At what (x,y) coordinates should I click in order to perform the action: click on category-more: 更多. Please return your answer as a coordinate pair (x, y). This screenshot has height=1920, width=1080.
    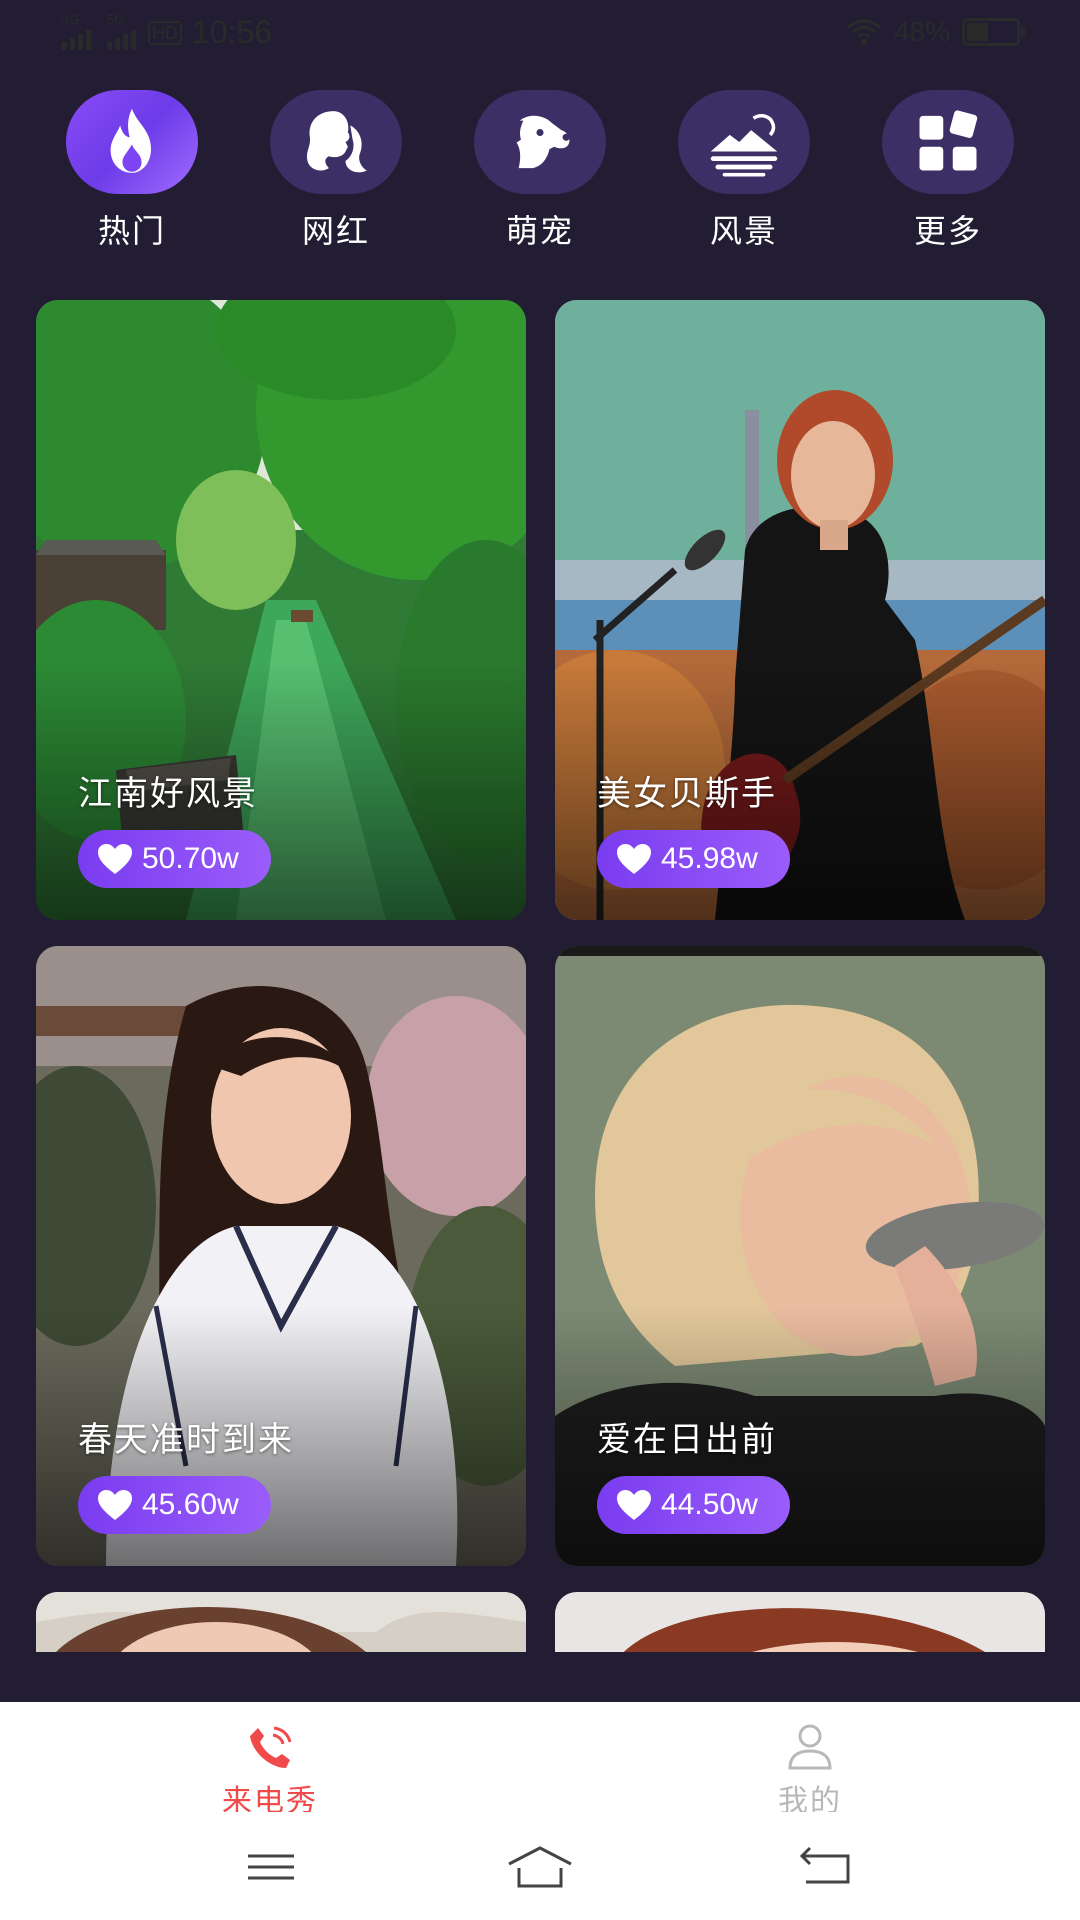
    Looking at the image, I should click on (948, 171).